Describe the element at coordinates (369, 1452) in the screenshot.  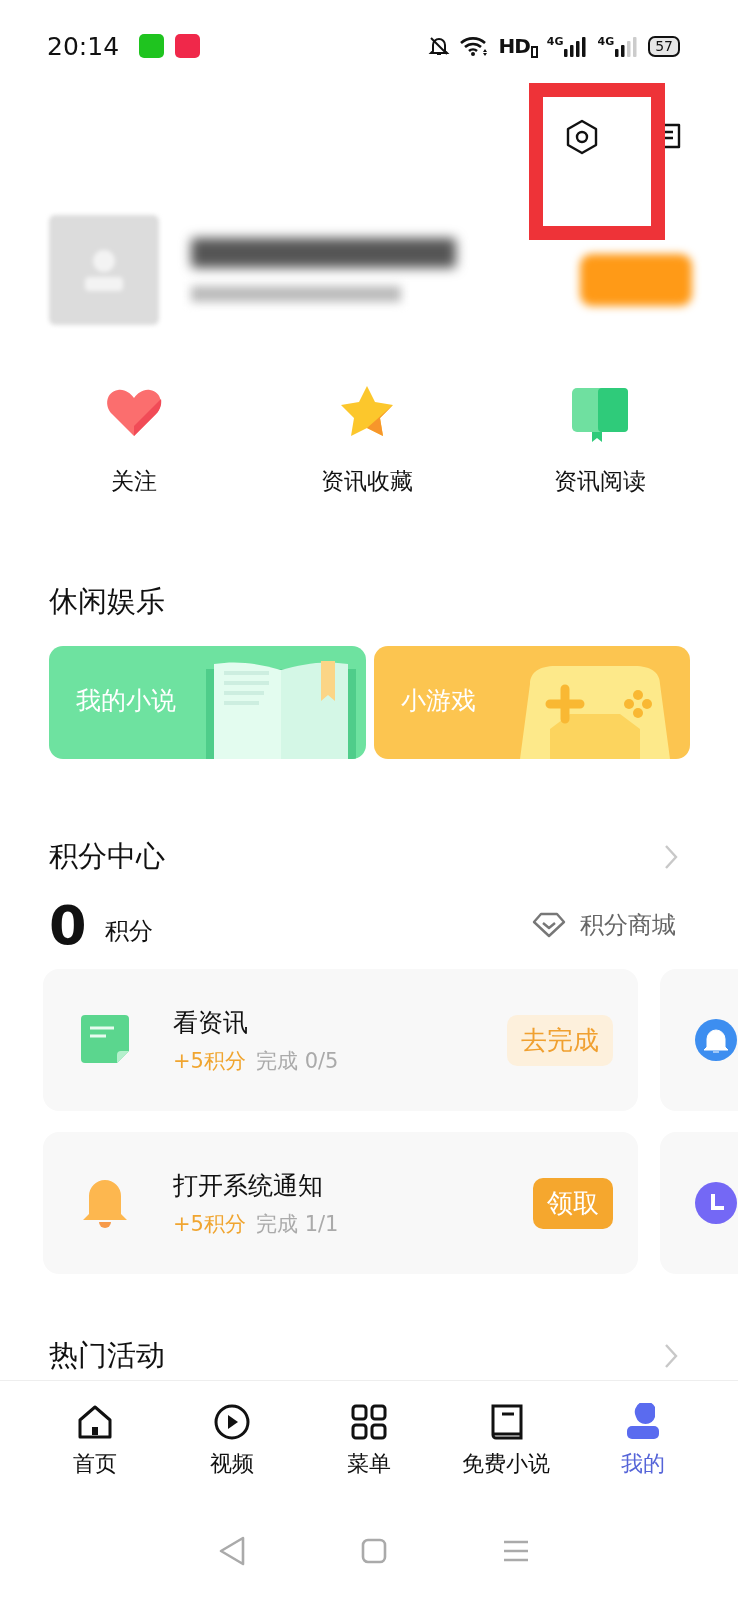
I see `nav-tab: 菜单` at that location.